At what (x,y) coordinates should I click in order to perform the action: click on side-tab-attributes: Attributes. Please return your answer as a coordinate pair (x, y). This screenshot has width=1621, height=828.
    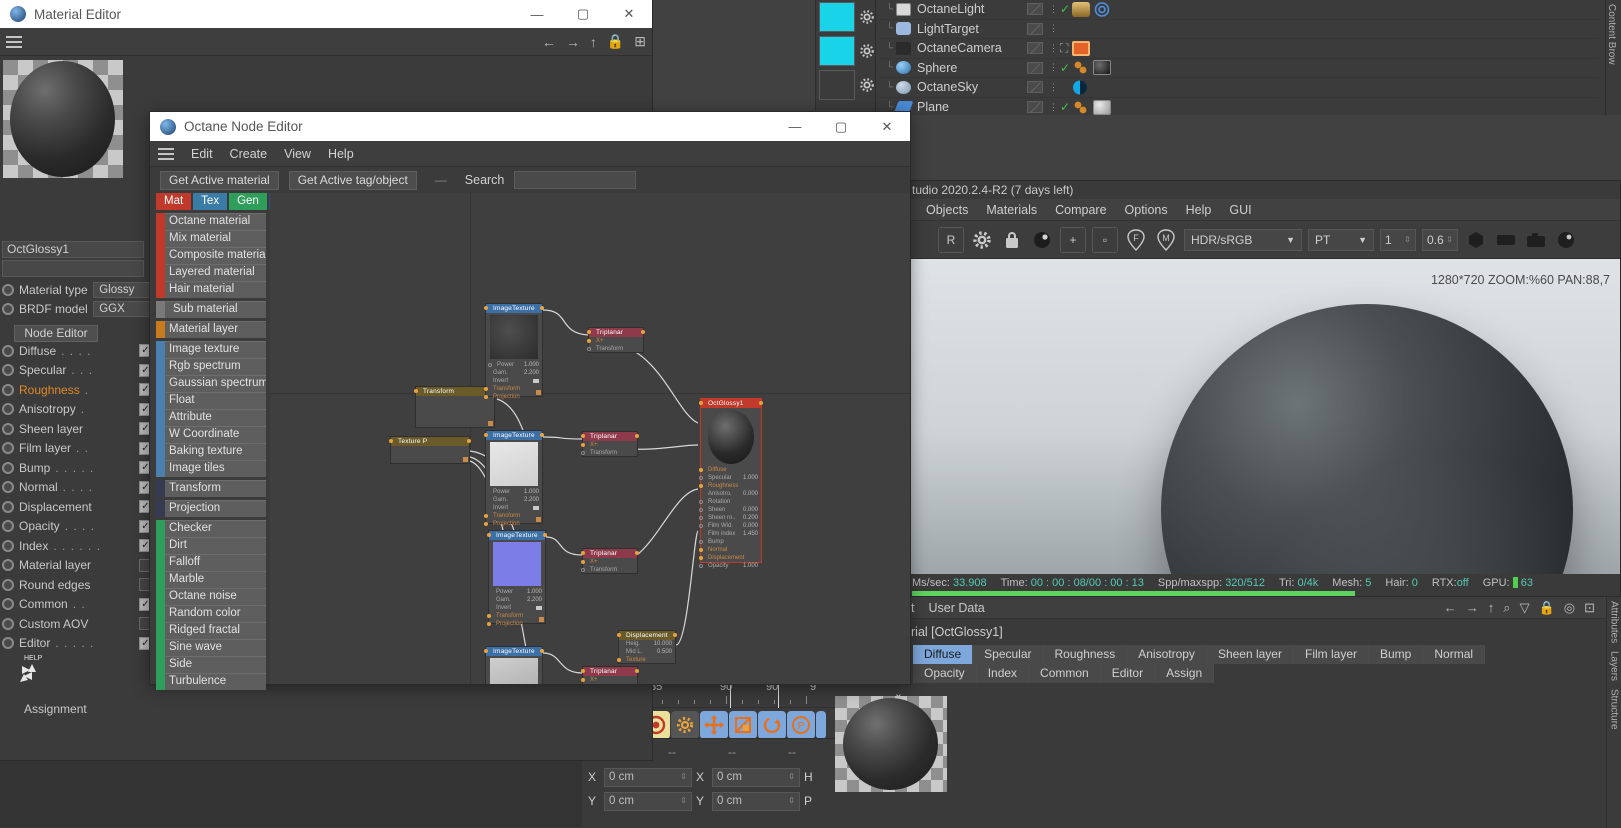
    Looking at the image, I should click on (1614, 620).